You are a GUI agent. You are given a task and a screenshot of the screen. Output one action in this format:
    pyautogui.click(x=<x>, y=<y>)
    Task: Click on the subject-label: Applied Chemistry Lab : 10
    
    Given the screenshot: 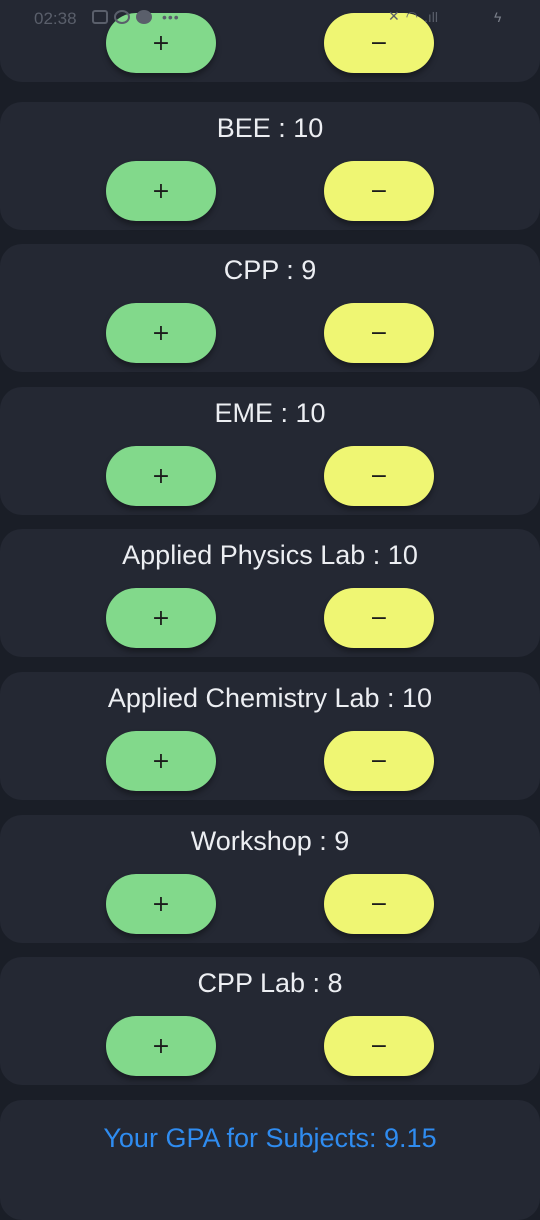 What is the action you would take?
    pyautogui.click(x=270, y=698)
    